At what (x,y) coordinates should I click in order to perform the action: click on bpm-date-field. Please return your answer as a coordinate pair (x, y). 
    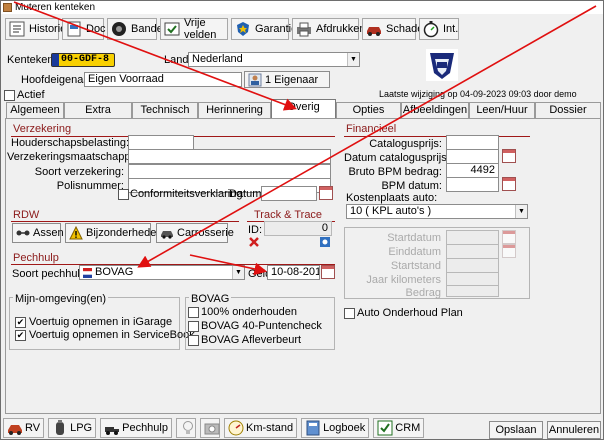
    Looking at the image, I should click on (472, 184).